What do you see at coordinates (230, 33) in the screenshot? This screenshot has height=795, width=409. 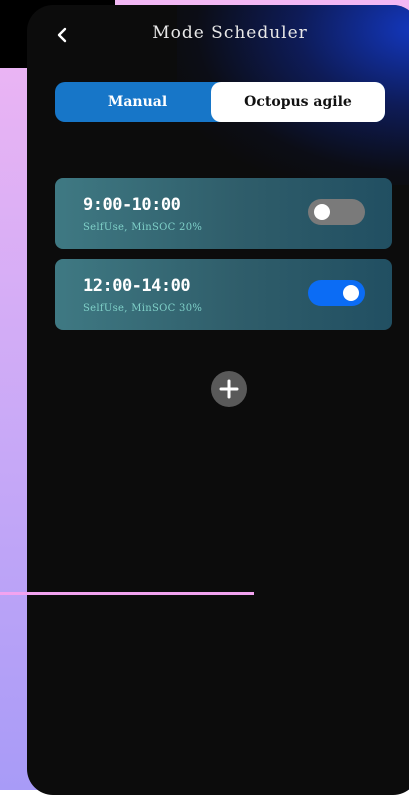 I see `page-title: Mode Scheduler` at bounding box center [230, 33].